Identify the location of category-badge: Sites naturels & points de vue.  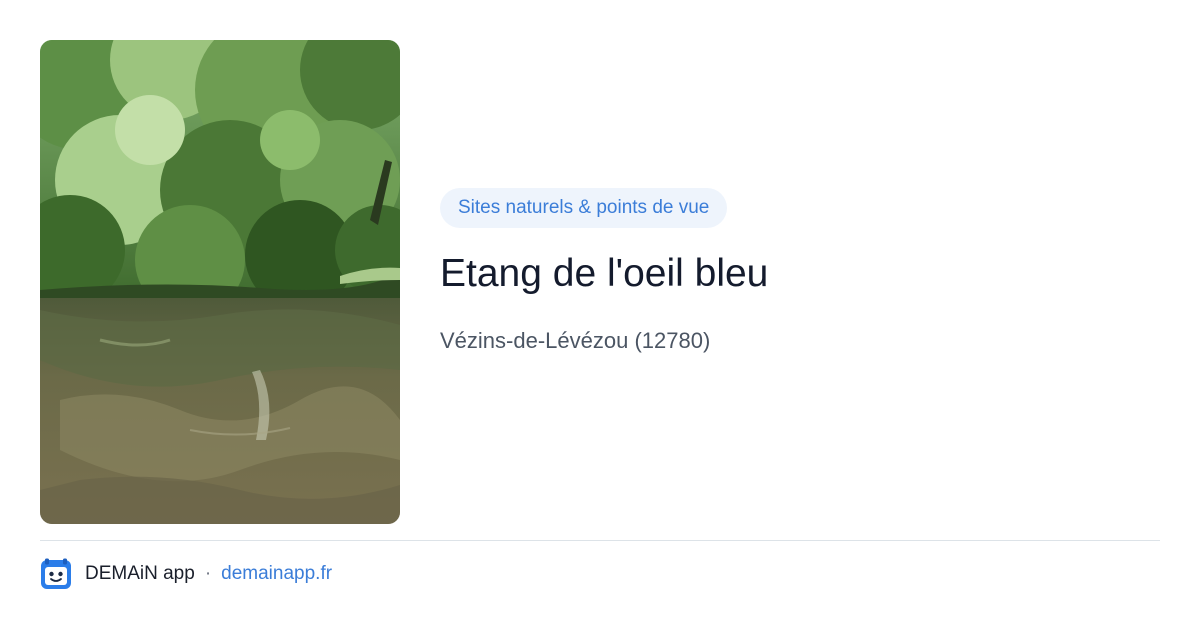
(584, 208).